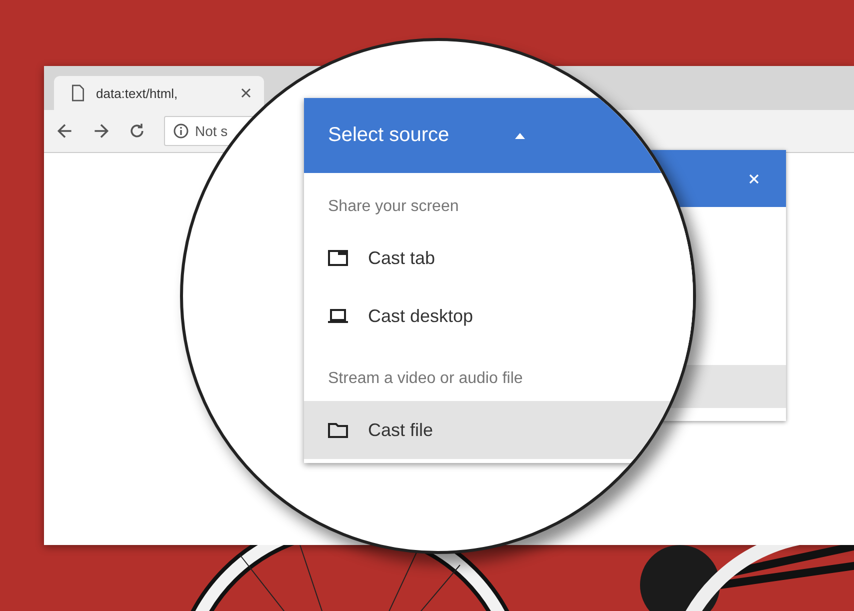 The image size is (854, 611). Describe the element at coordinates (137, 93) in the screenshot. I see `tab-title: data:text/html,` at that location.